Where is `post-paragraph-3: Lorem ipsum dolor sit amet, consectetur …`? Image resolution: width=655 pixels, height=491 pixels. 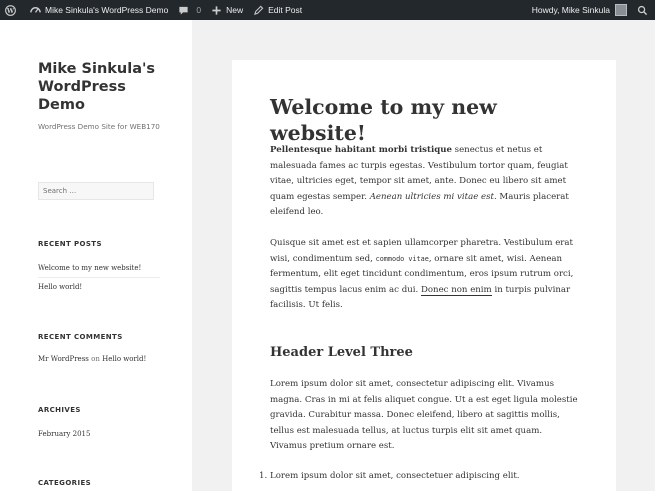
post-paragraph-3: Lorem ipsum dolor sit amet, consectetur … is located at coordinates (424, 415).